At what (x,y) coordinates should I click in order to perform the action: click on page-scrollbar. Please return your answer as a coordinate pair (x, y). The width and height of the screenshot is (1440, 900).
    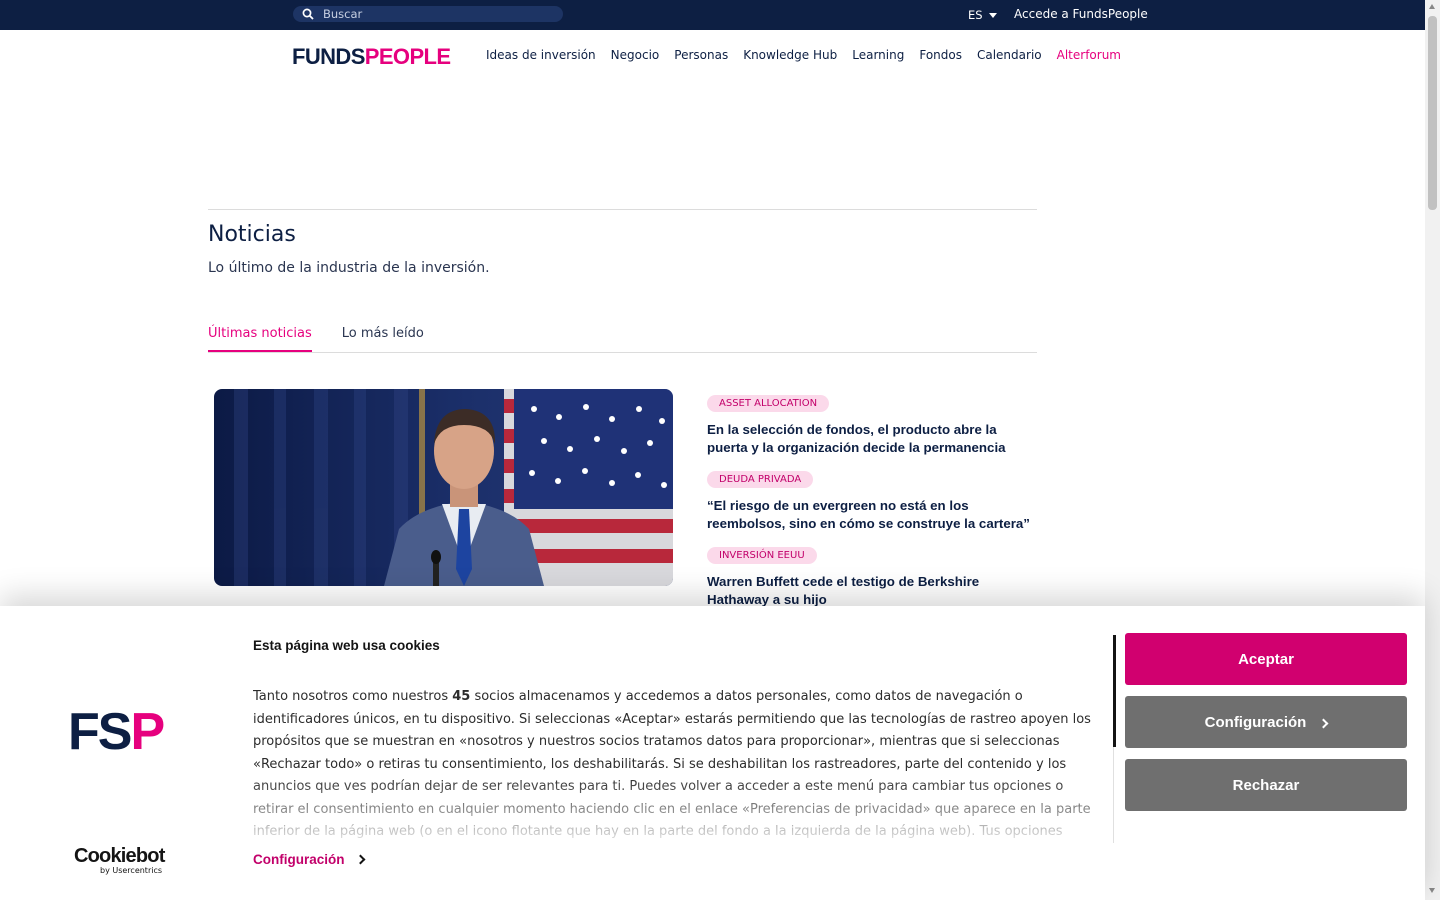
    Looking at the image, I should click on (1432, 450).